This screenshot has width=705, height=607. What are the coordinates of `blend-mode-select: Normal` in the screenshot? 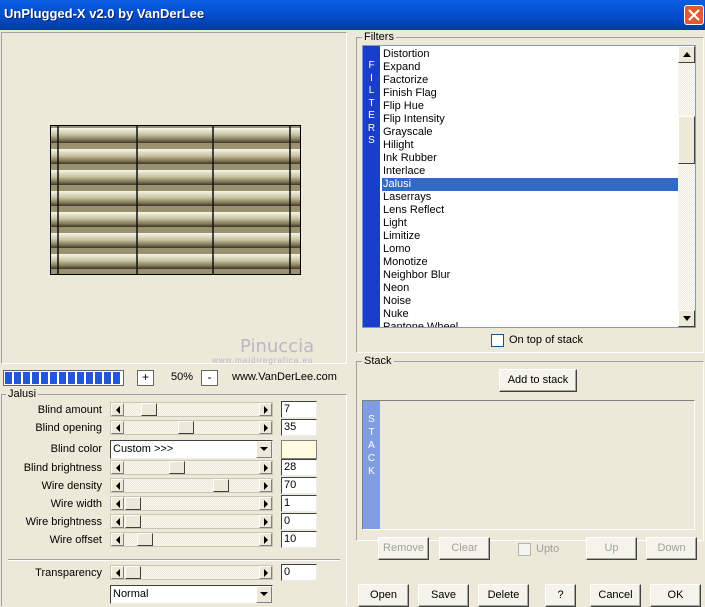 It's located at (191, 594).